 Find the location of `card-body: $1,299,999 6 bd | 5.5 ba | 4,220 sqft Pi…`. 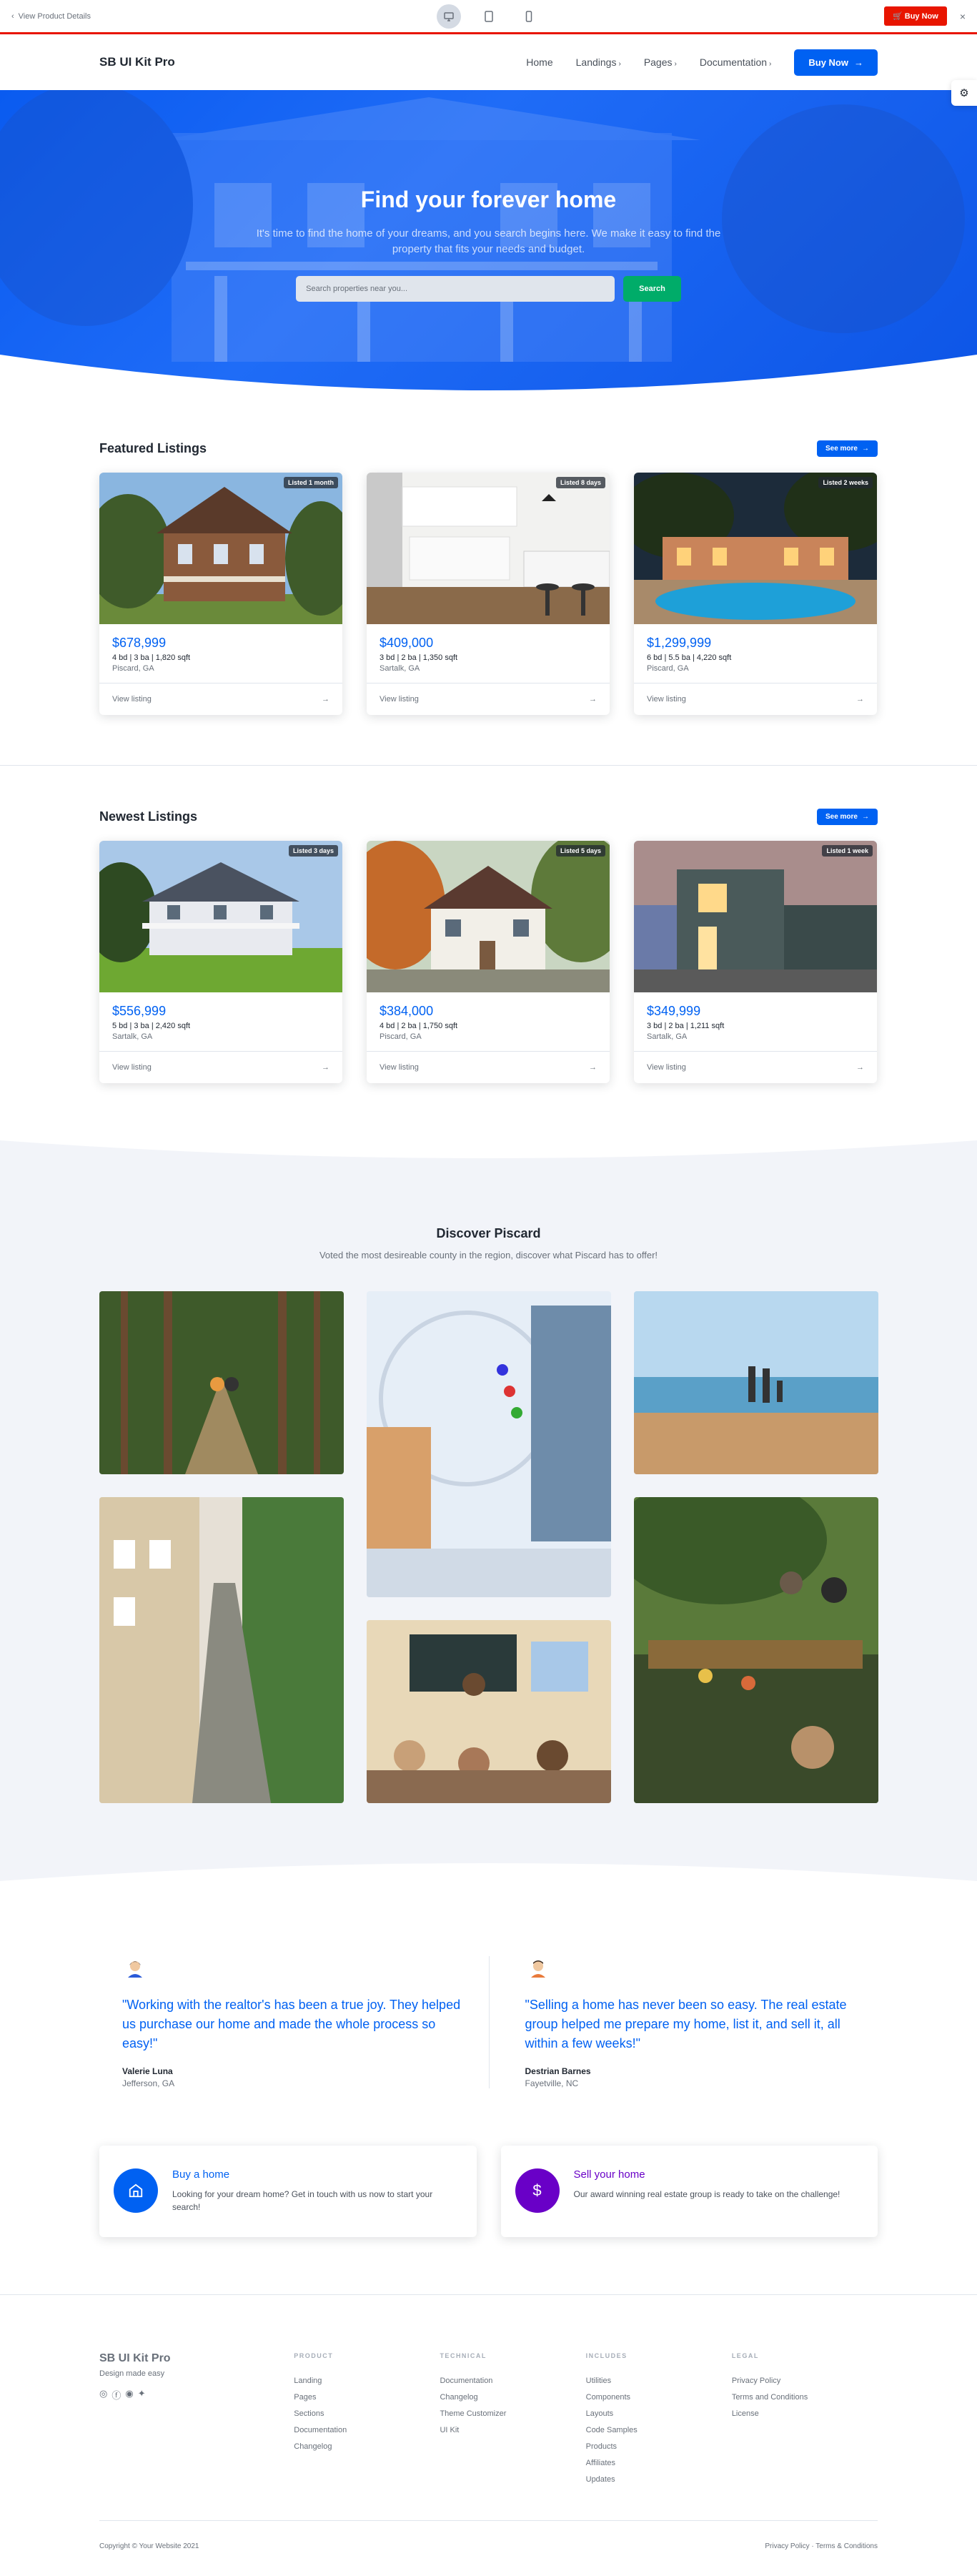

card-body: $1,299,999 6 bd | 5.5 ba | 4,220 sqft Pi… is located at coordinates (755, 654).